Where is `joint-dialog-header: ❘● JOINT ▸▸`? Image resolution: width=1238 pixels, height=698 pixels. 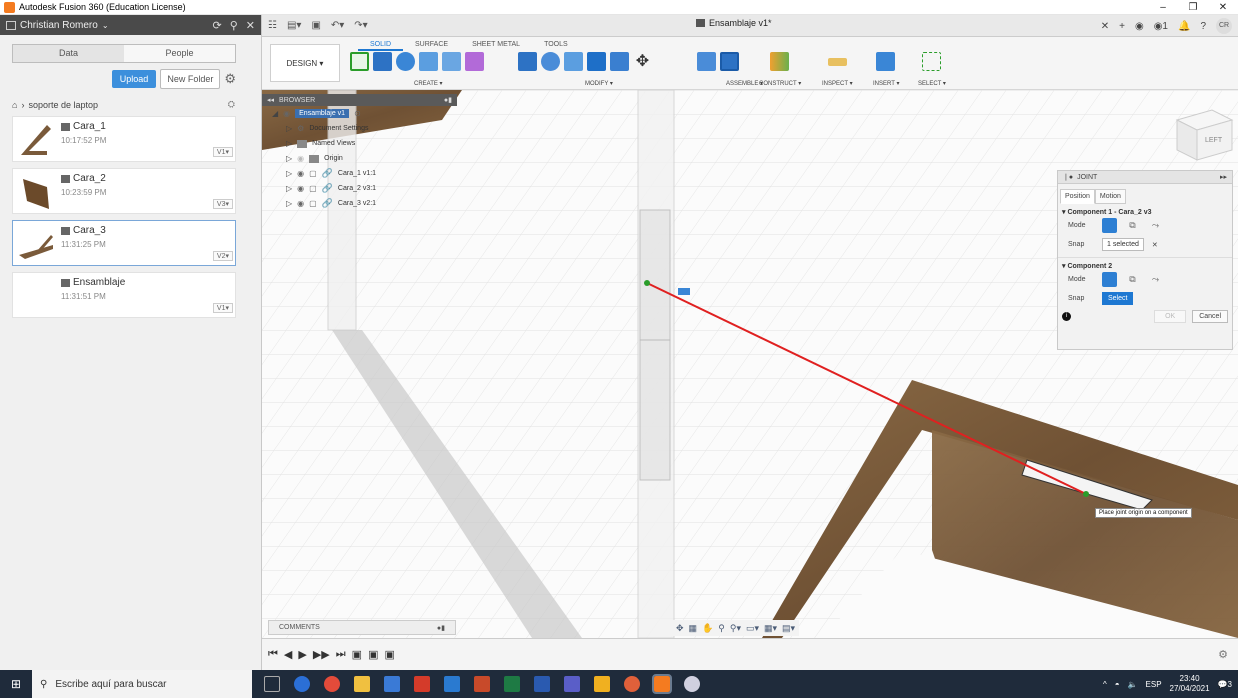 joint-dialog-header: ❘● JOINT ▸▸ is located at coordinates (1145, 177).